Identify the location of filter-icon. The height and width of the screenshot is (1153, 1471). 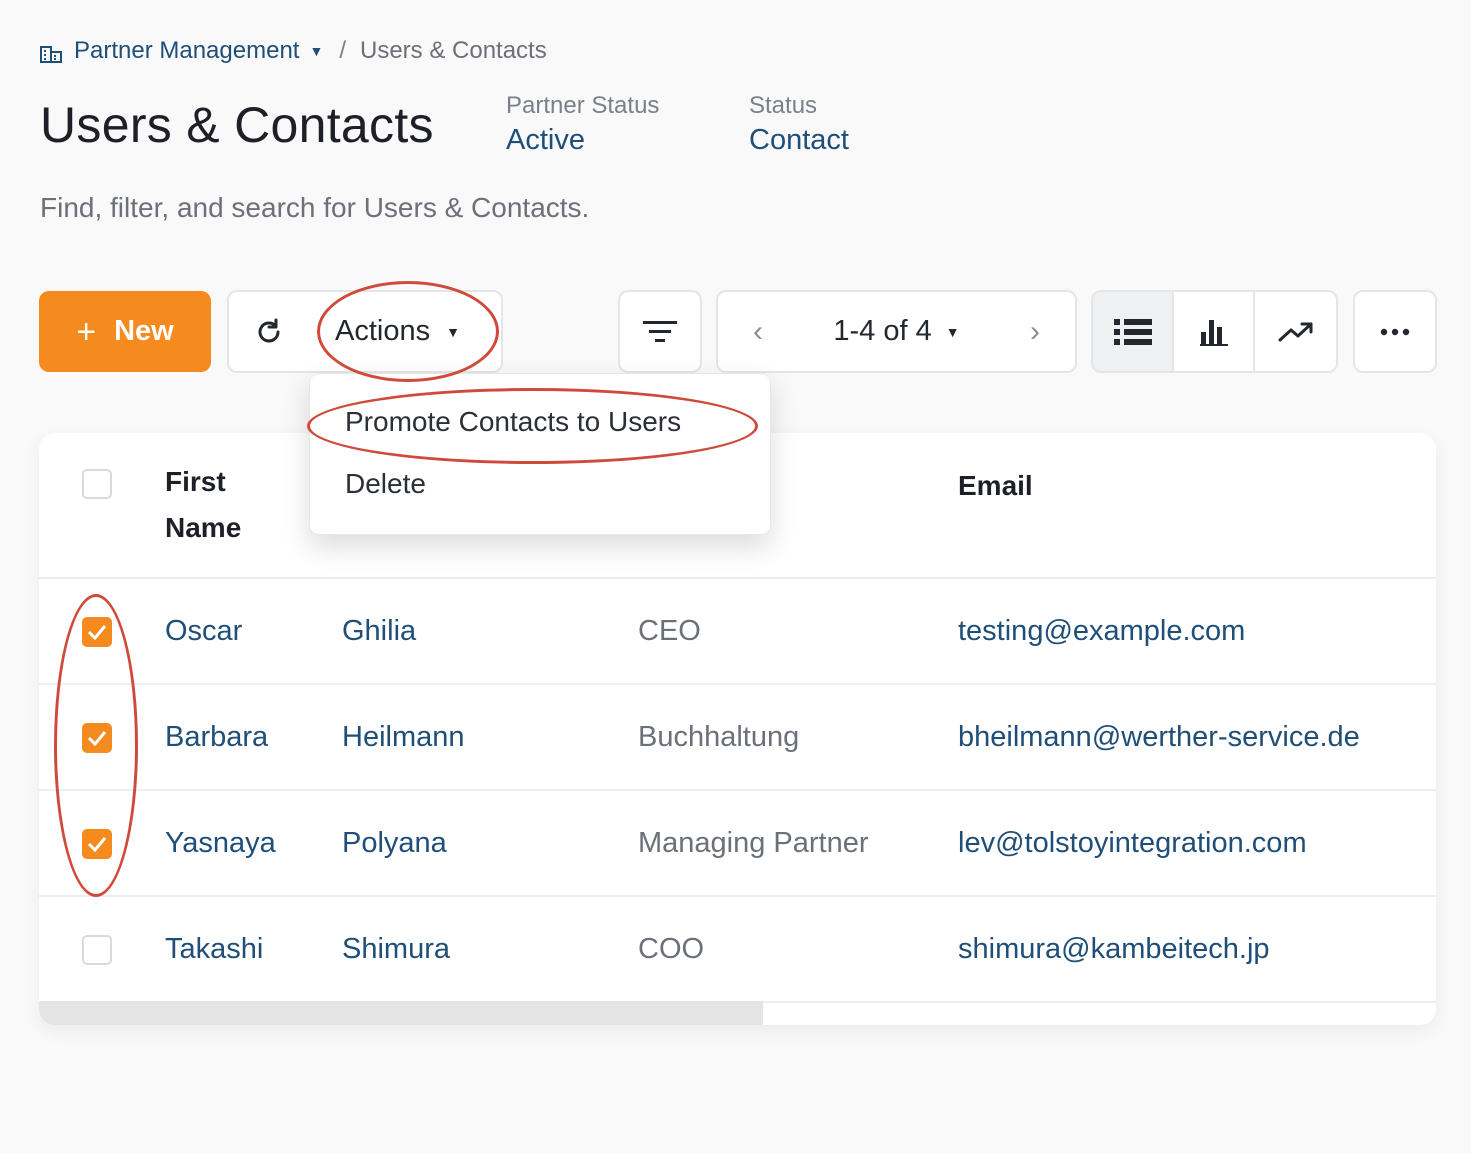
(660, 331).